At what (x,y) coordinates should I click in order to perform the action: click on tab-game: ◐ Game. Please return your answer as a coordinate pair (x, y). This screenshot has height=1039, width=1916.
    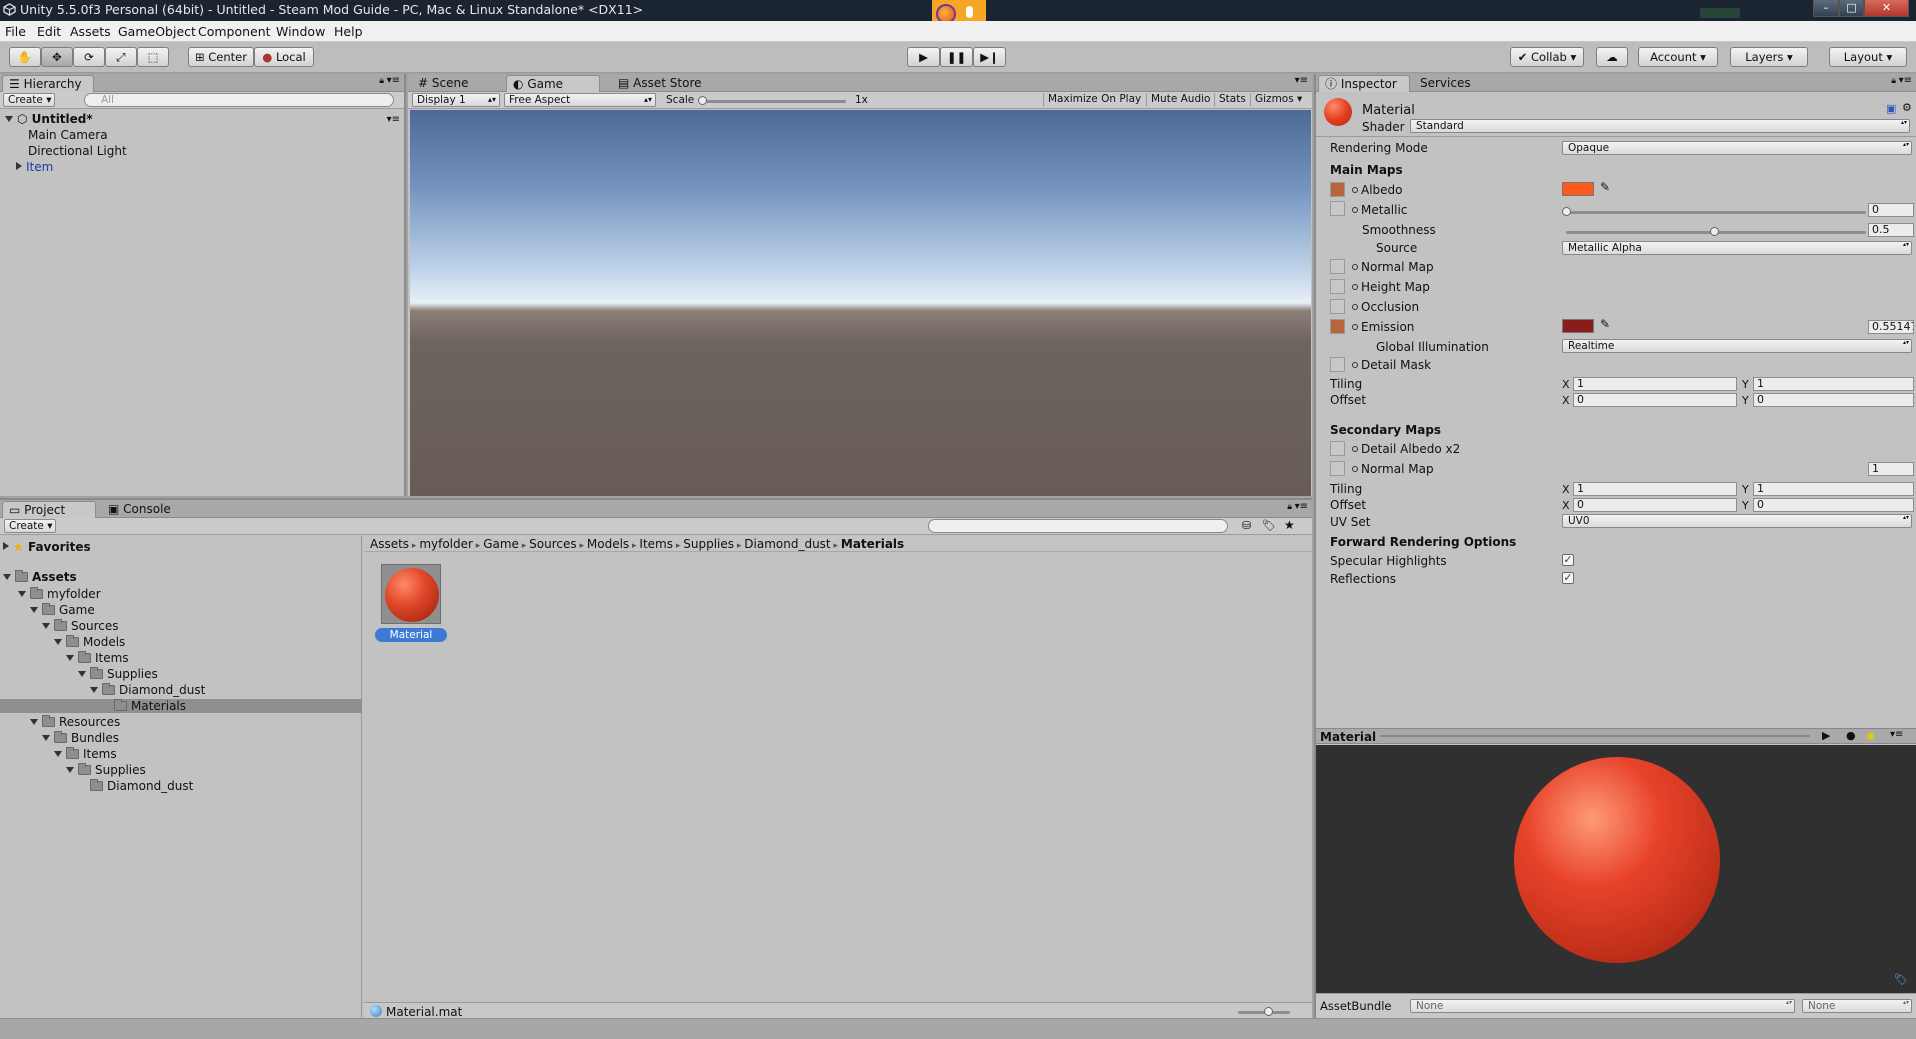
    Looking at the image, I should click on (553, 83).